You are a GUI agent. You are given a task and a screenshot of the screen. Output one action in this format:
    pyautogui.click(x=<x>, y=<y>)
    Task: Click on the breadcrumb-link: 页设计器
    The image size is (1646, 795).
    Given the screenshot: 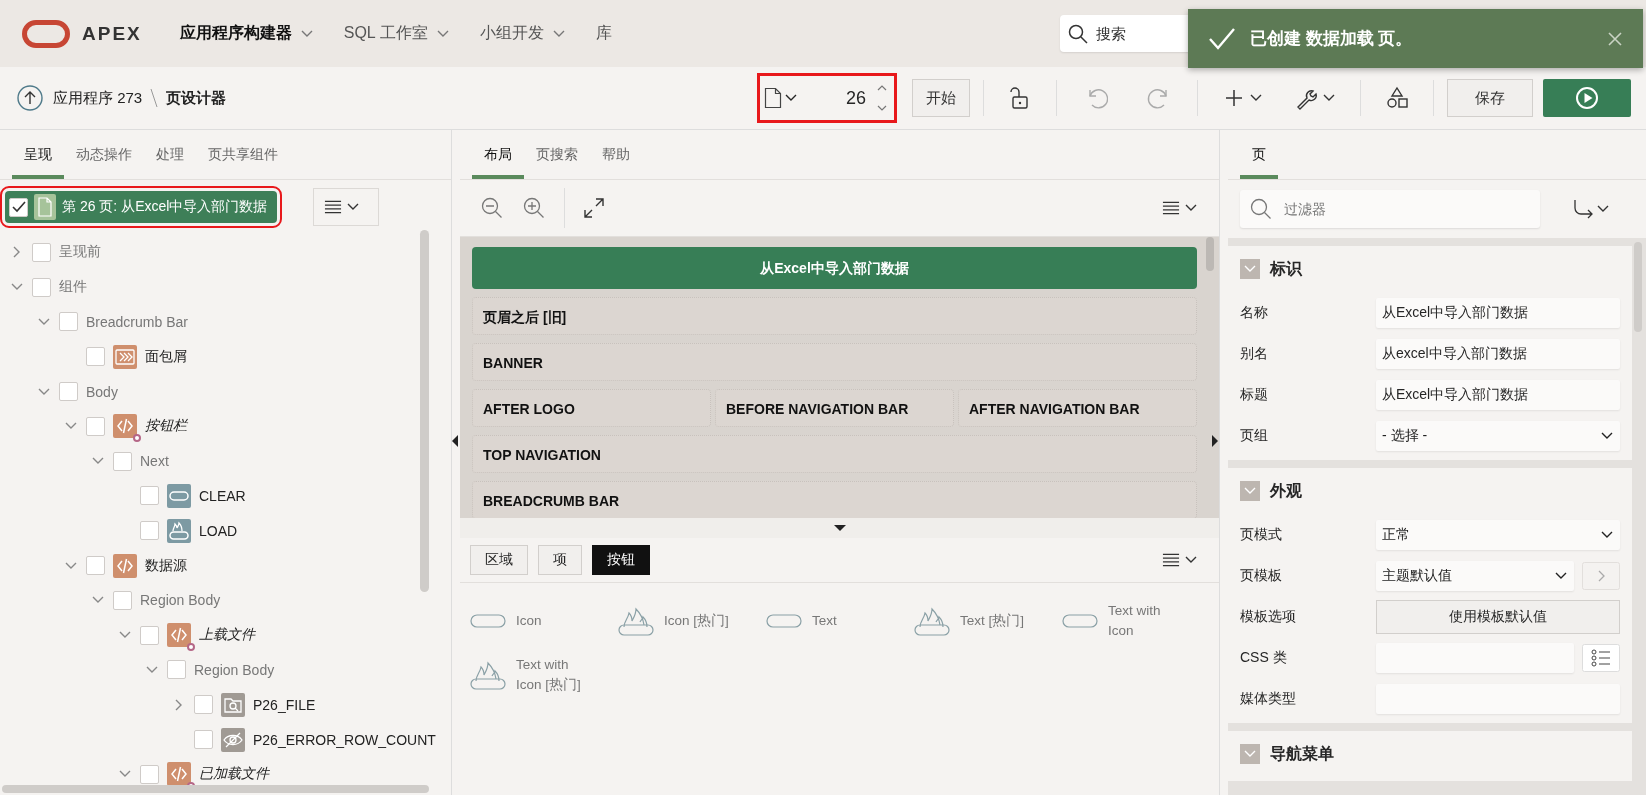 What is the action you would take?
    pyautogui.click(x=196, y=98)
    